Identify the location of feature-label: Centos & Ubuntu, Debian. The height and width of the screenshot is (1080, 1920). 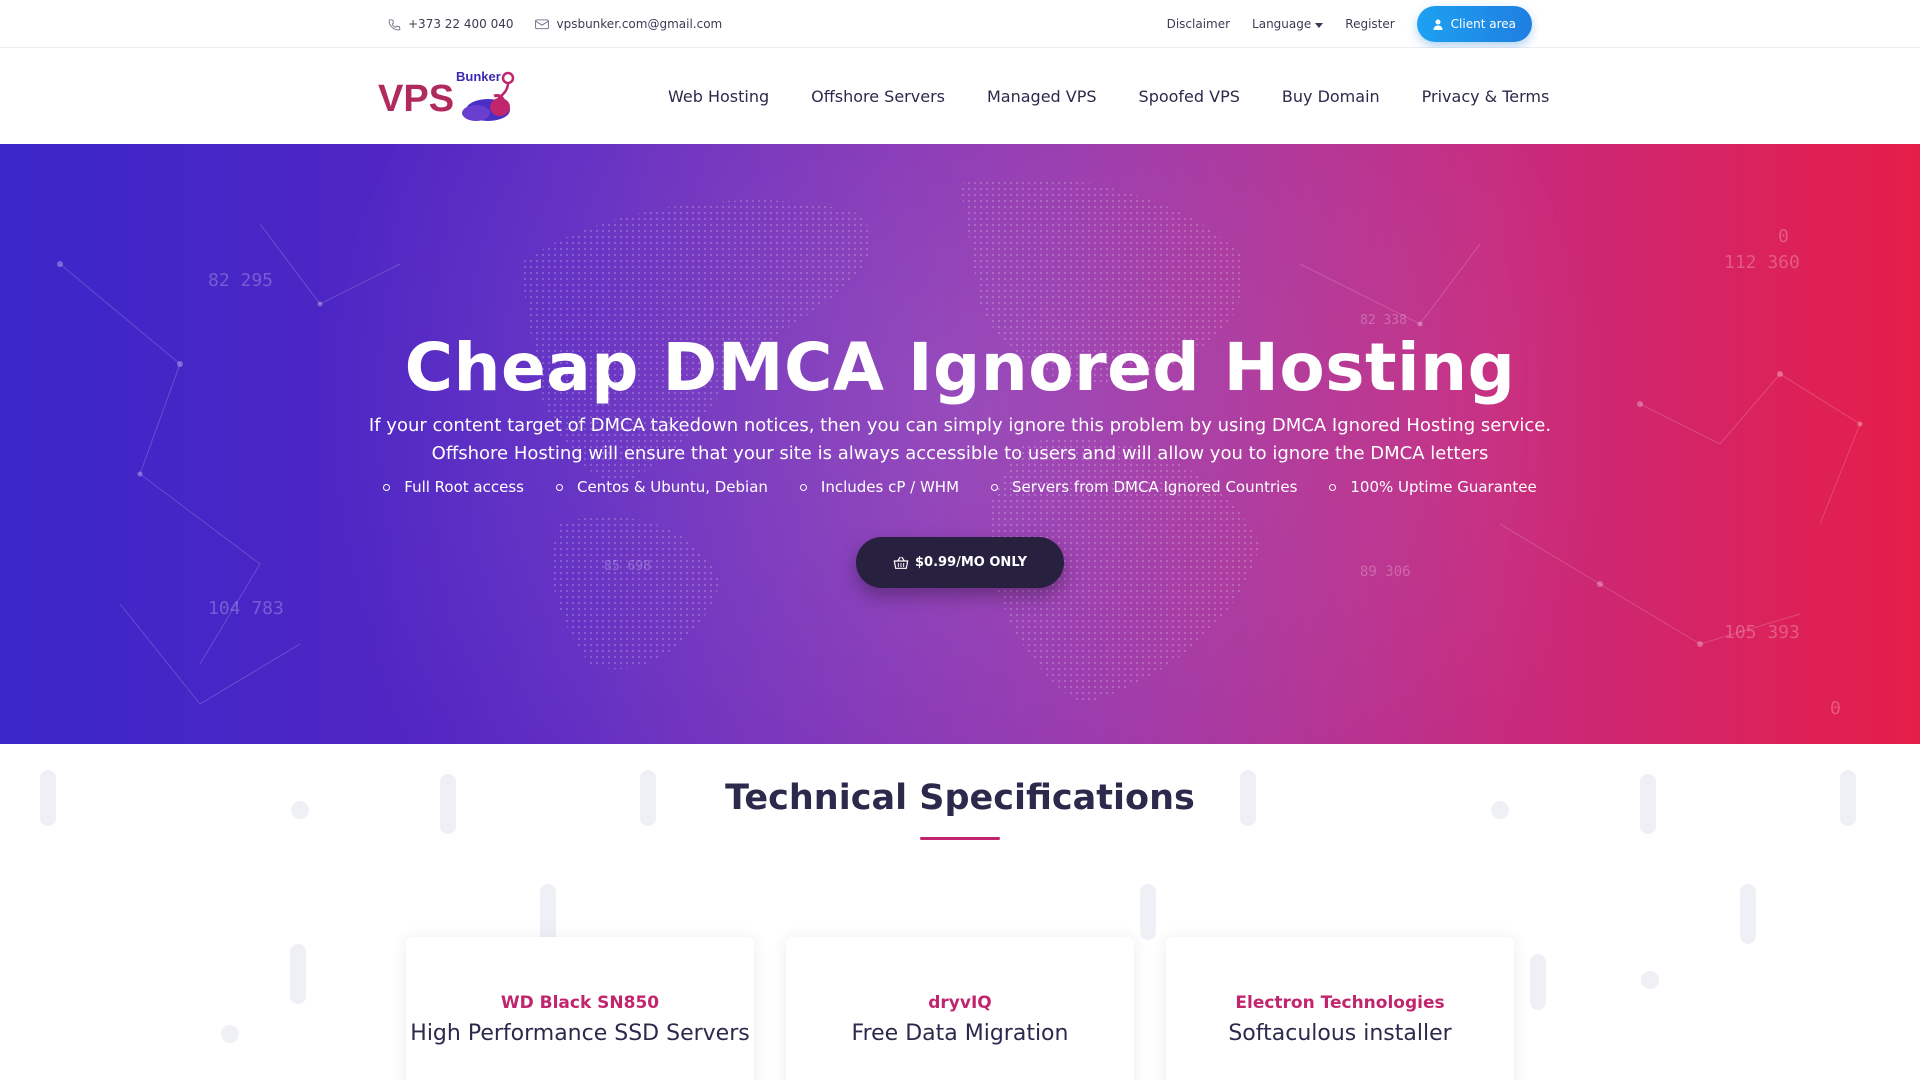
(672, 487).